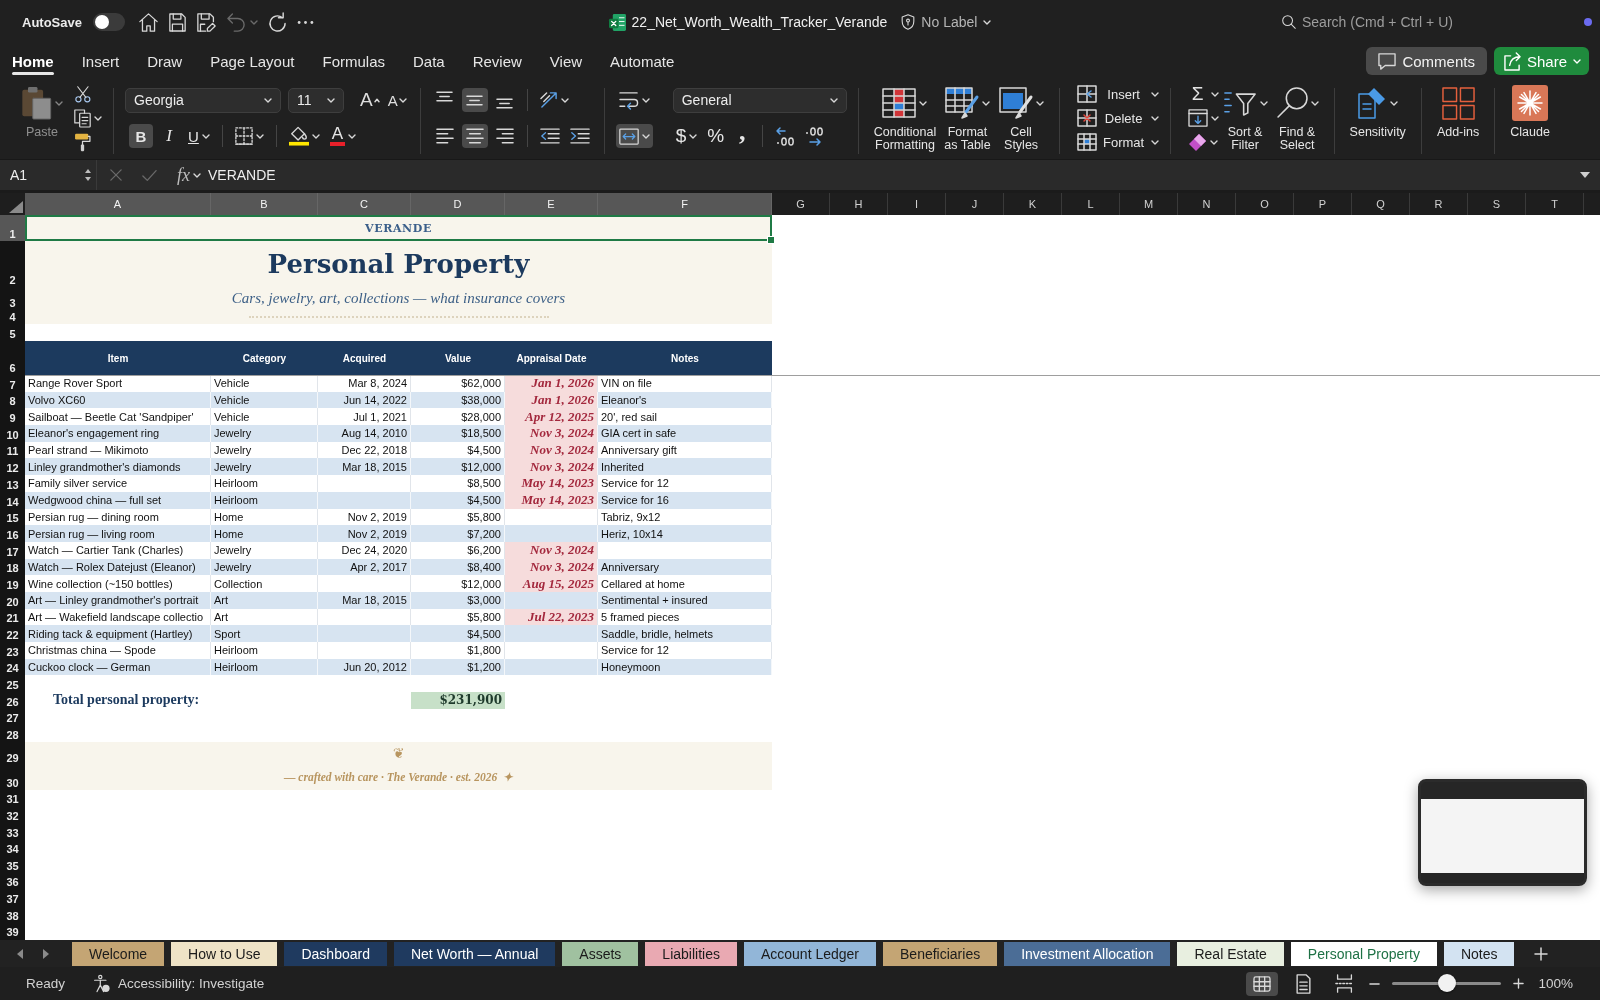 The image size is (1600, 1000). I want to click on italic-button: I, so click(169, 136).